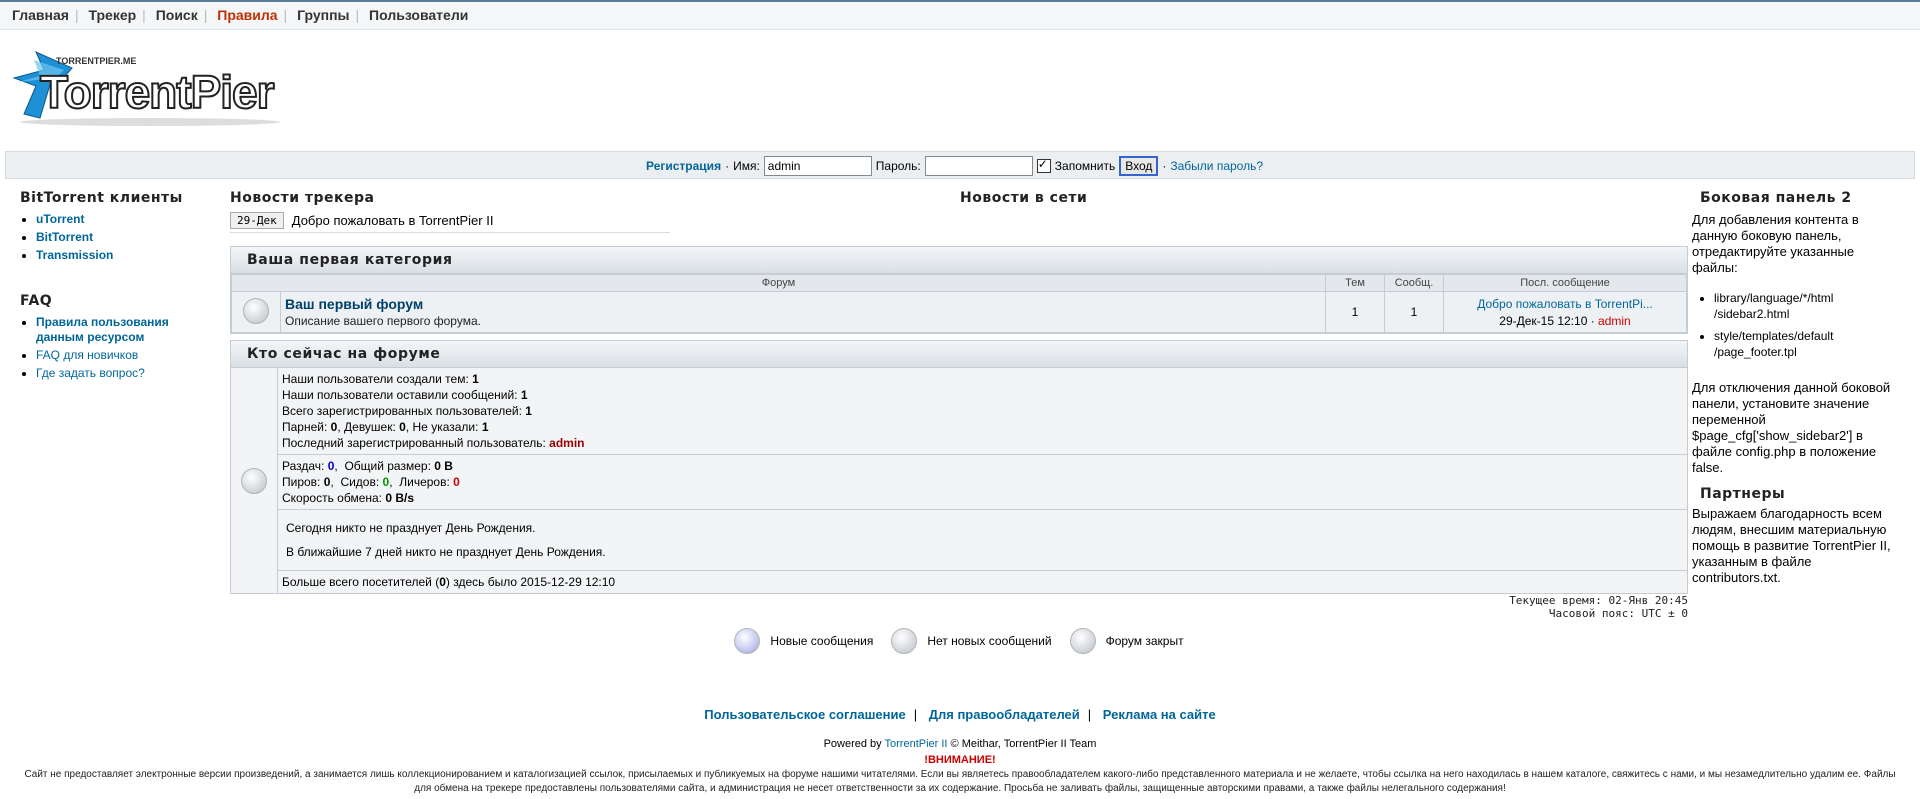  What do you see at coordinates (1614, 321) in the screenshot?
I see `last-post-user: admin` at bounding box center [1614, 321].